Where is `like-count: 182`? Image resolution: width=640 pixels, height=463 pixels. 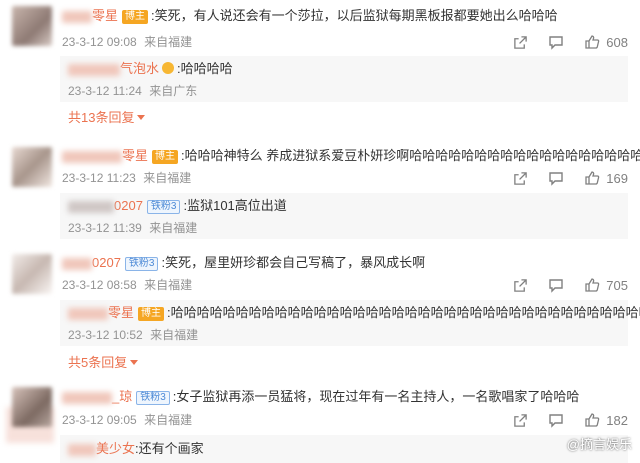
like-count: 182 is located at coordinates (617, 420).